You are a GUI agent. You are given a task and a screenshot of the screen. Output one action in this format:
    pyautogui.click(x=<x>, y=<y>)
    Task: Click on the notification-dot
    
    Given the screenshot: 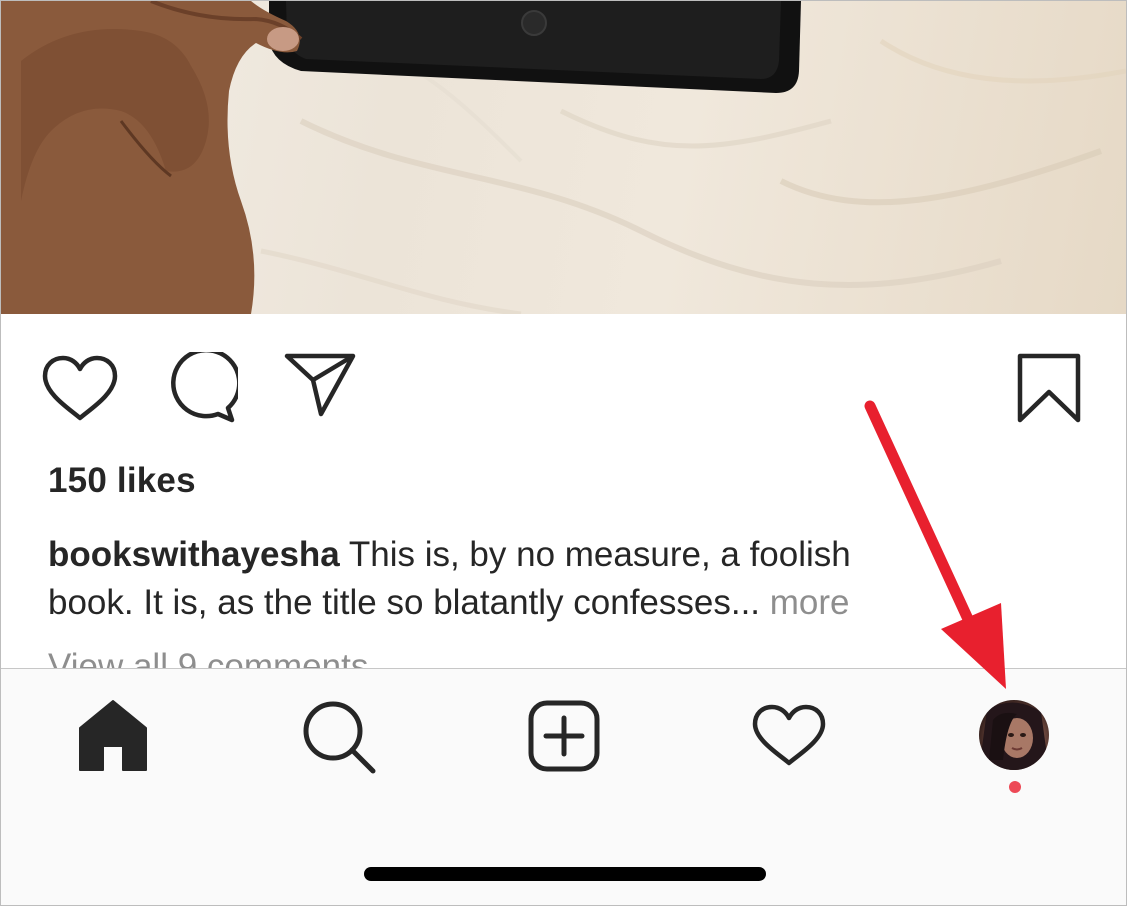 What is the action you would take?
    pyautogui.click(x=1015, y=787)
    